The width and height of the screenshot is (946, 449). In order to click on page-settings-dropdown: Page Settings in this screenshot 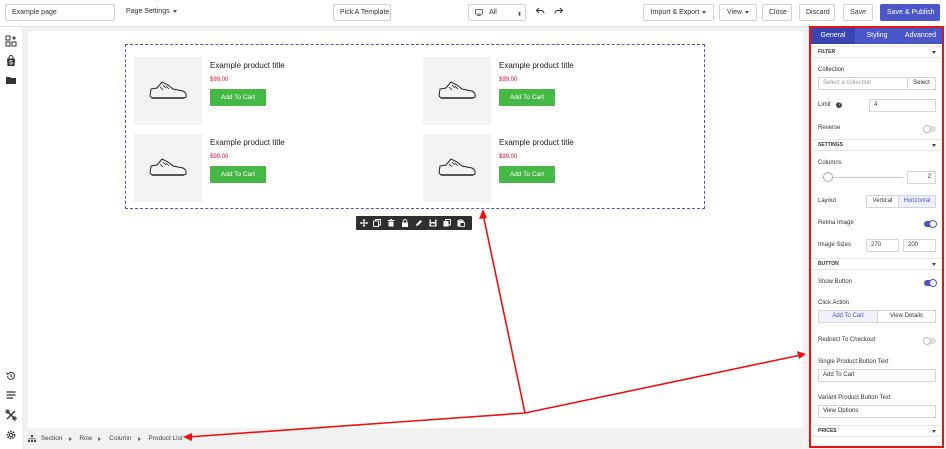, I will do `click(151, 12)`.